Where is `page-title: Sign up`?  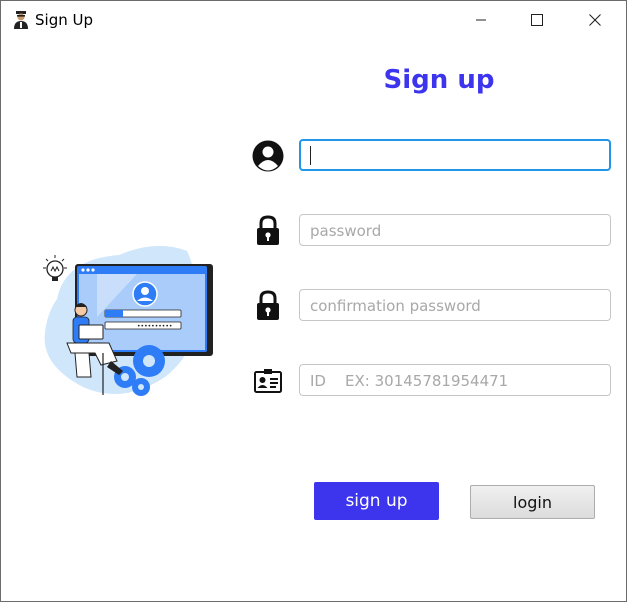 page-title: Sign up is located at coordinates (439, 80).